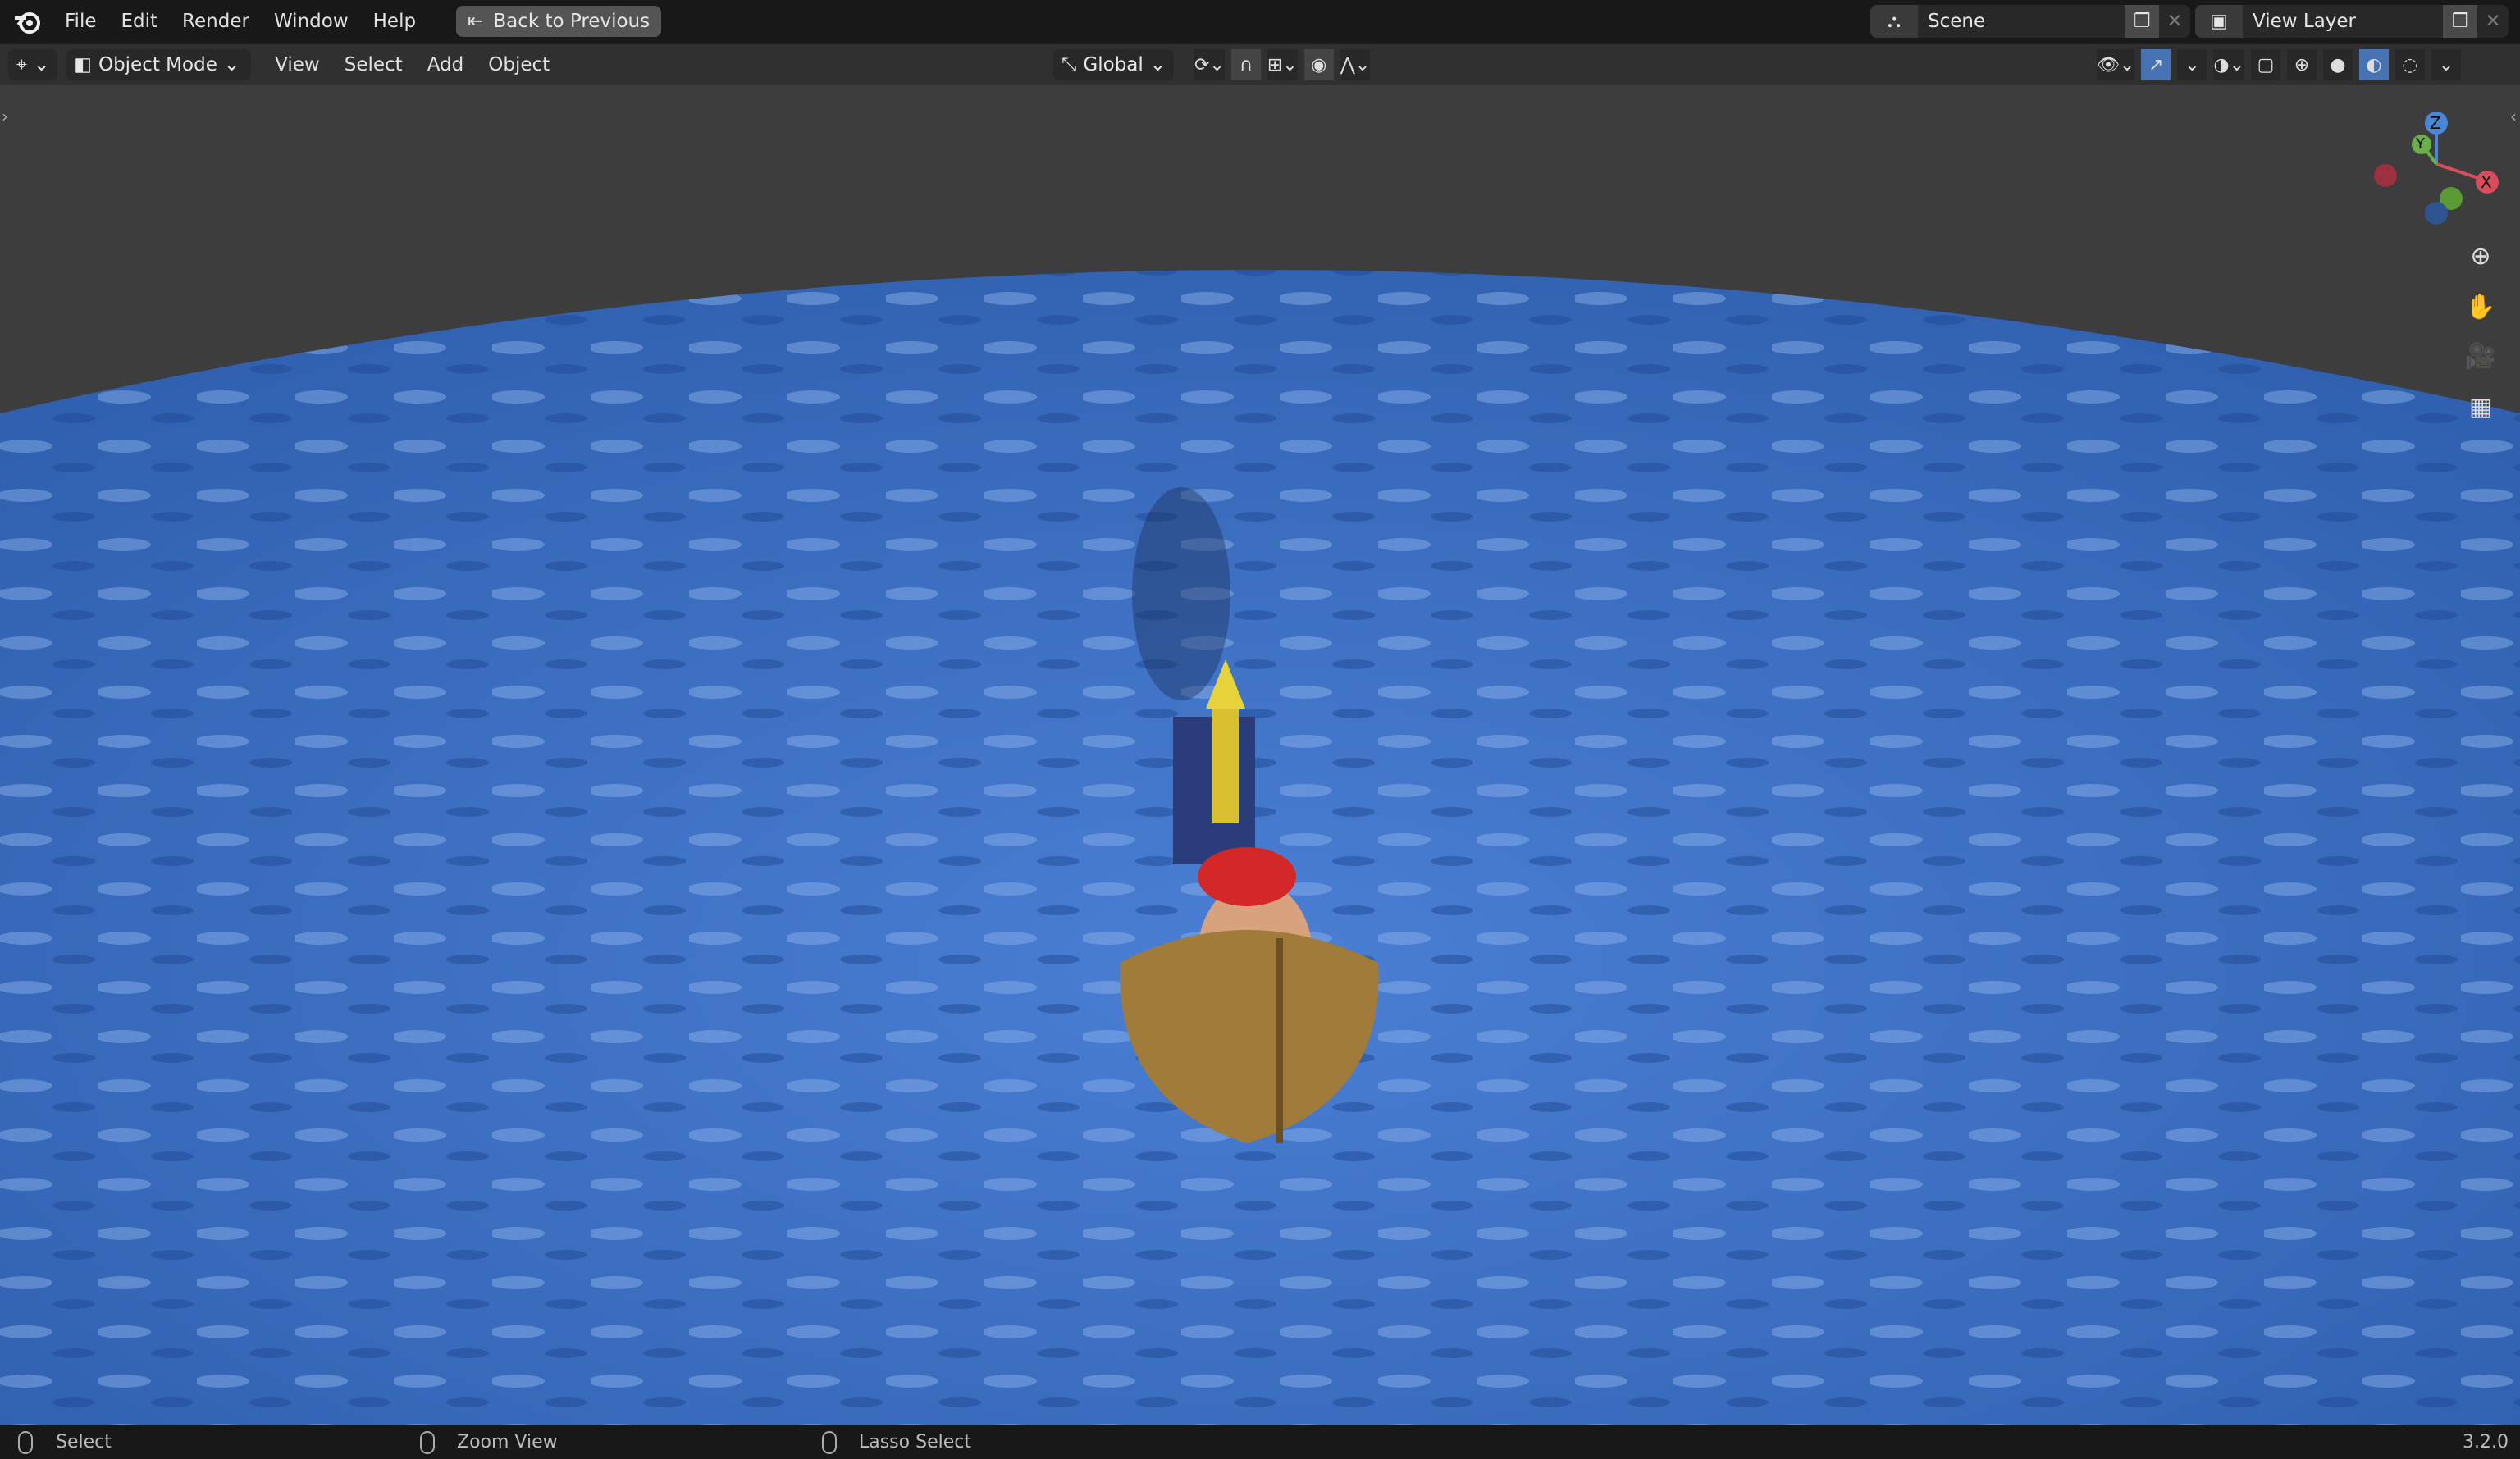 This screenshot has width=2520, height=1459. Describe the element at coordinates (915, 1442) in the screenshot. I see `status-lasso: Lasso Select` at that location.